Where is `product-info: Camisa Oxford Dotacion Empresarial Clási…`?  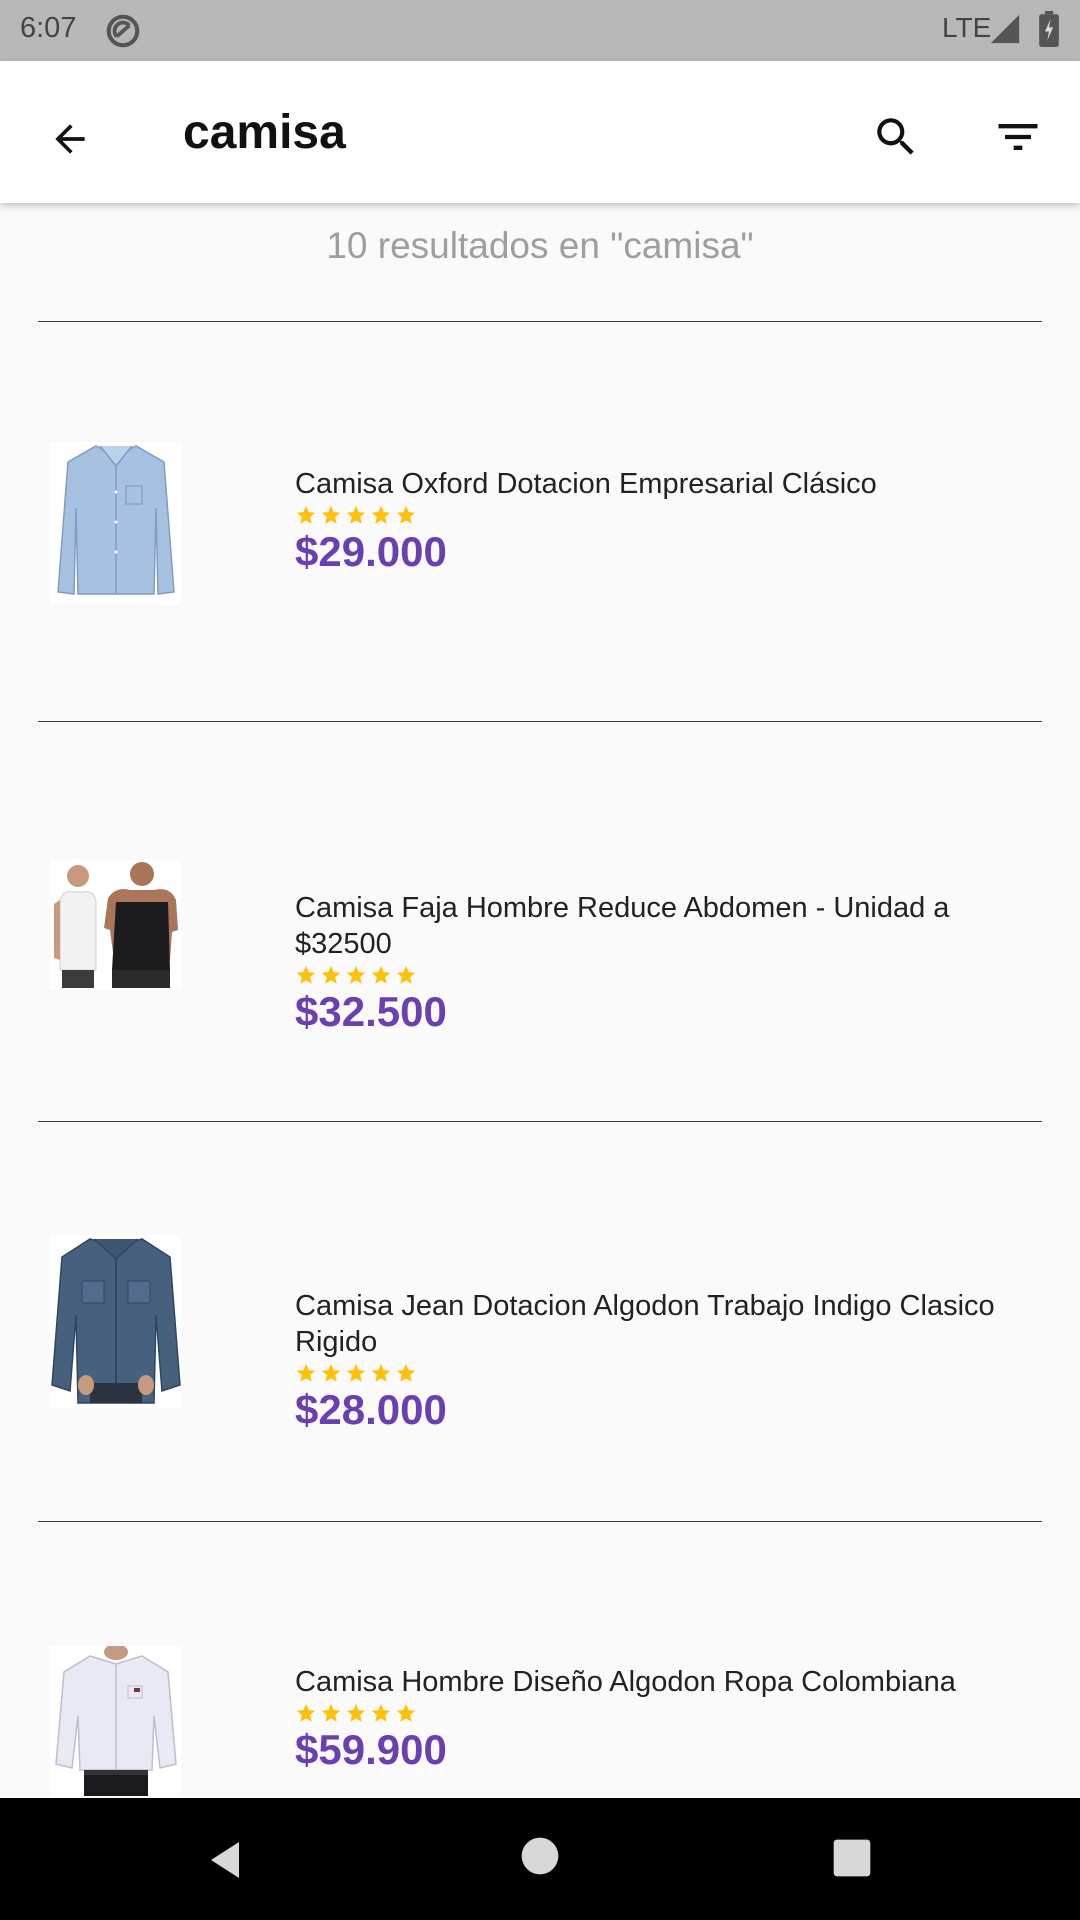
product-info: Camisa Oxford Dotacion Empresarial Clási… is located at coordinates (655, 521).